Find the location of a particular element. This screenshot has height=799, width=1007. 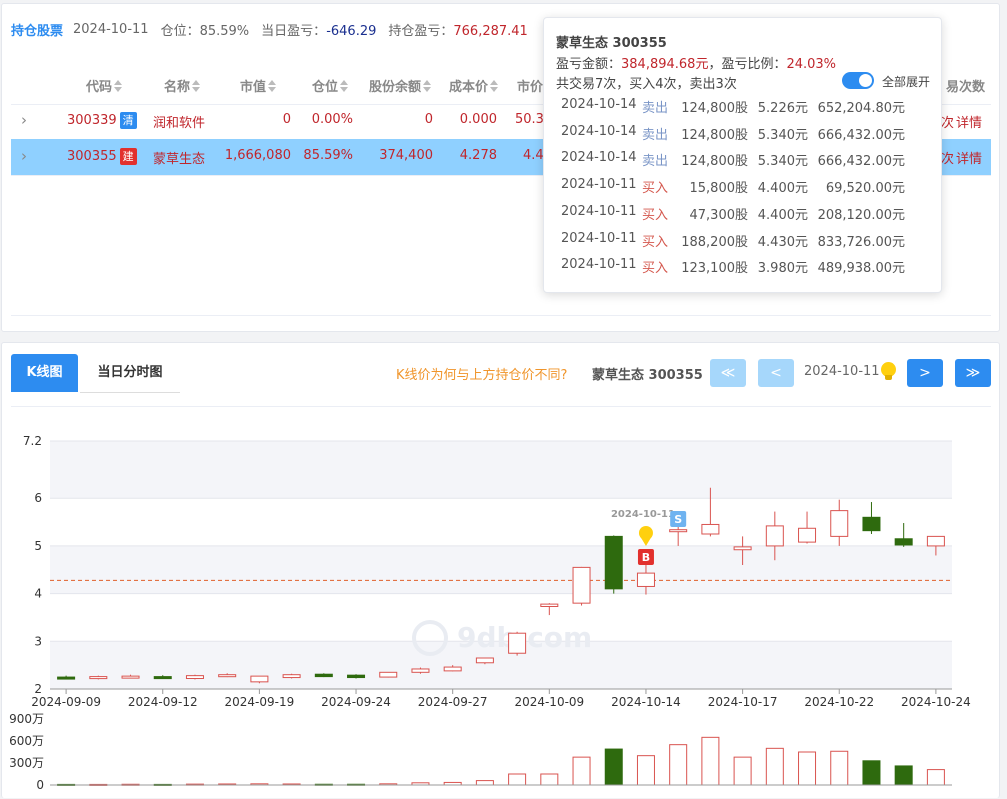

col-position: 仓位 is located at coordinates (330, 85).